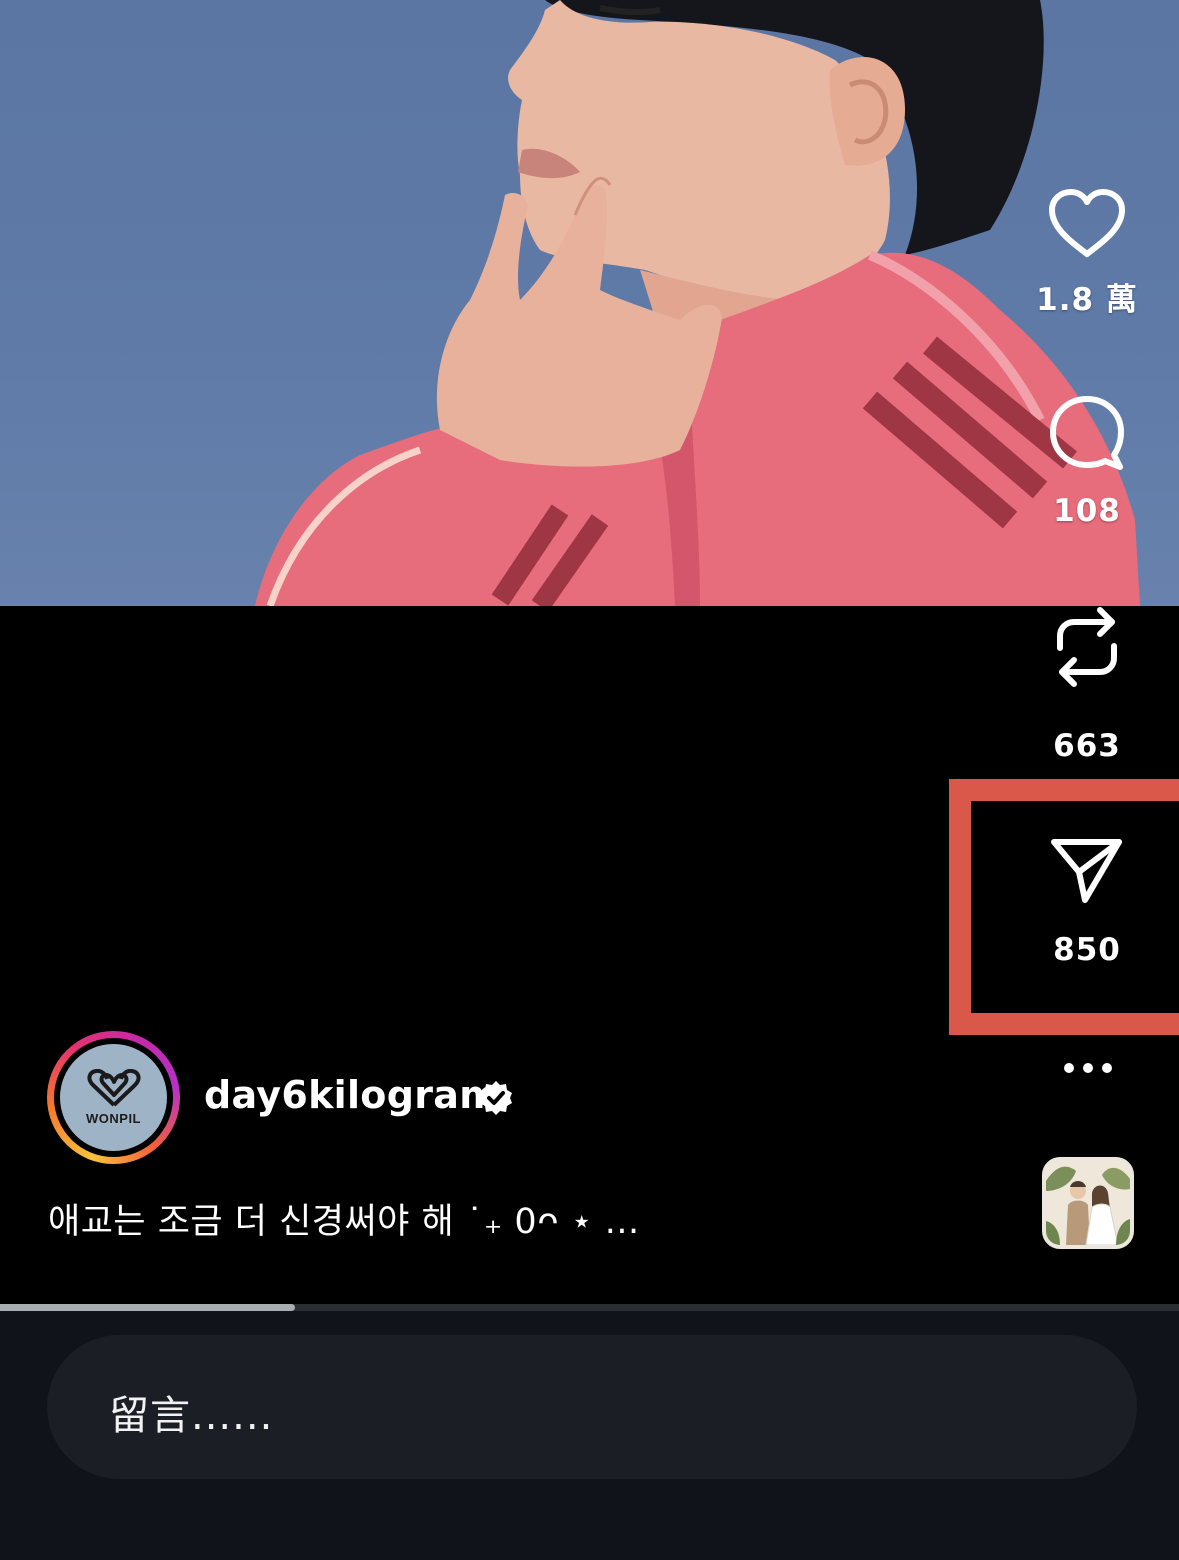 This screenshot has height=1560, width=1179. I want to click on share-button: 850, so click(1087, 902).